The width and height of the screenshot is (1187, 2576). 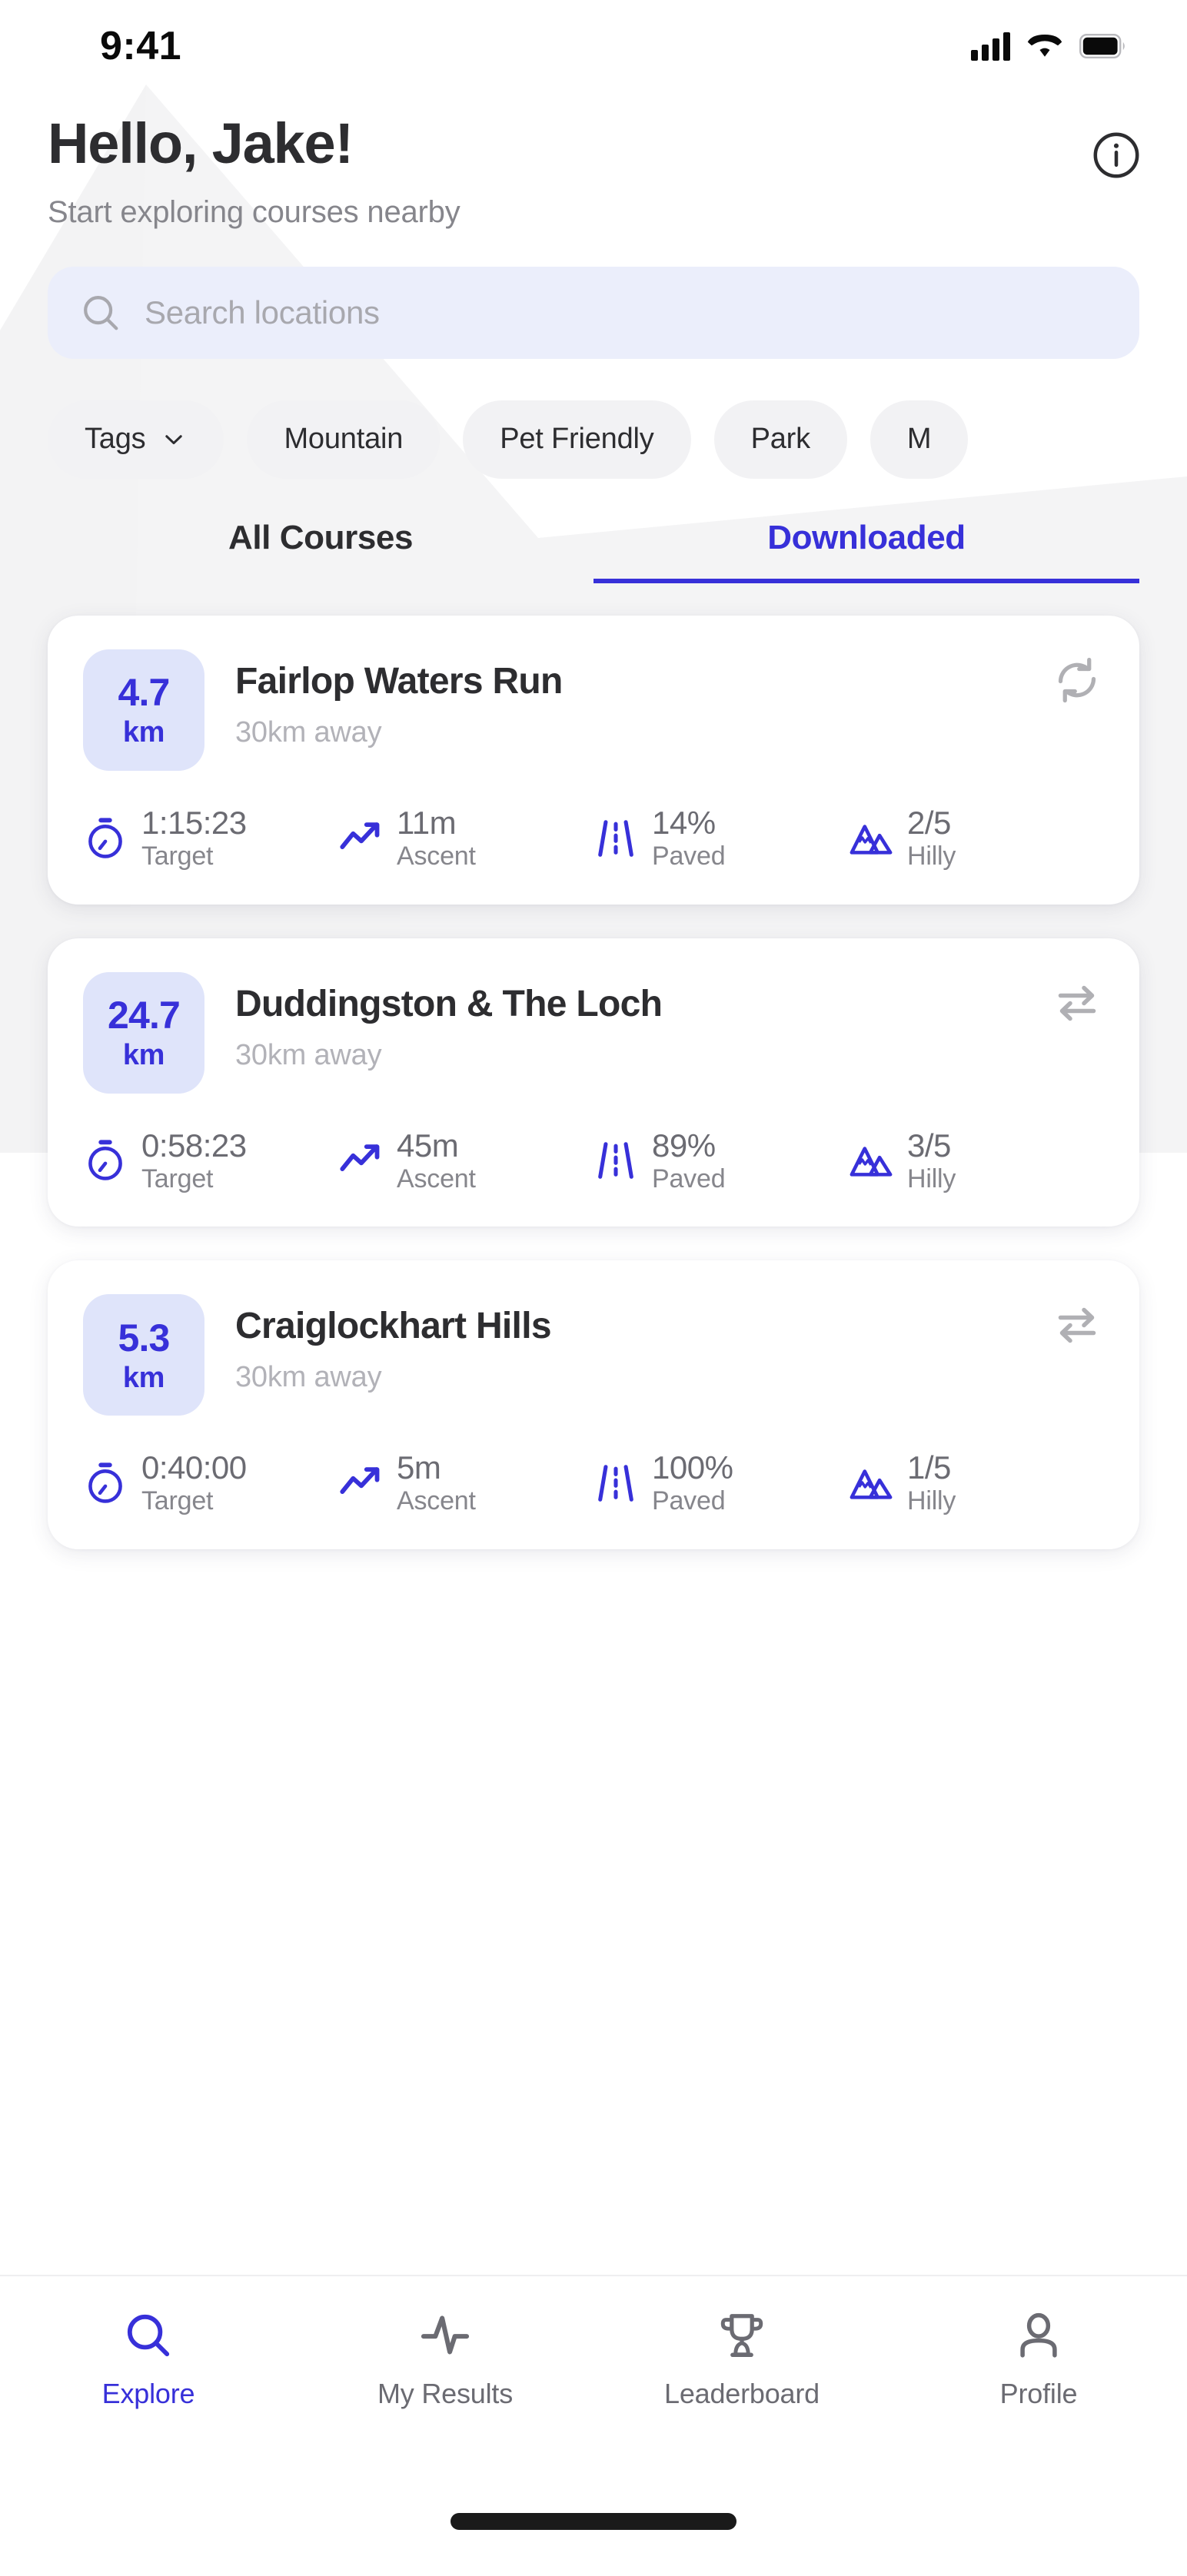 I want to click on filter-chip-tags: Tags, so click(x=136, y=439).